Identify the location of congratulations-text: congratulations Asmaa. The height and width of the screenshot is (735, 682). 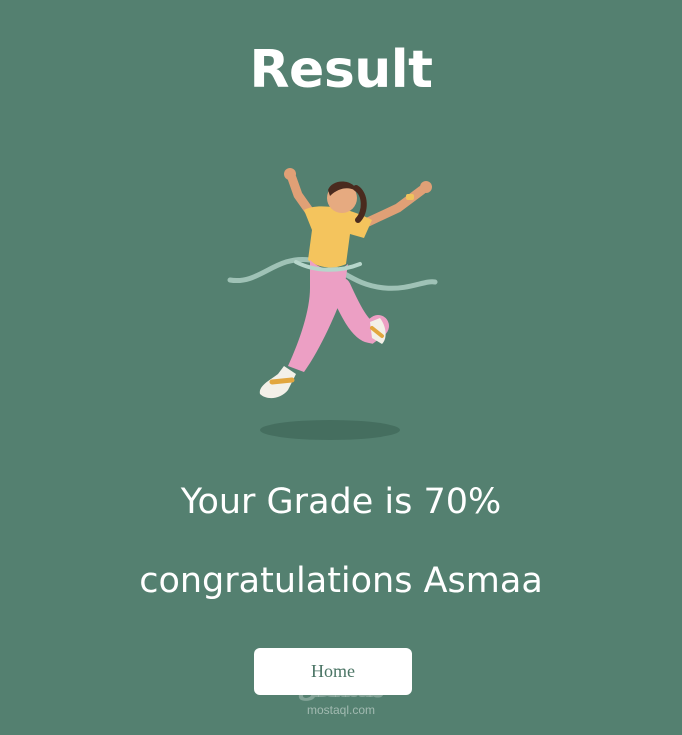
(341, 581).